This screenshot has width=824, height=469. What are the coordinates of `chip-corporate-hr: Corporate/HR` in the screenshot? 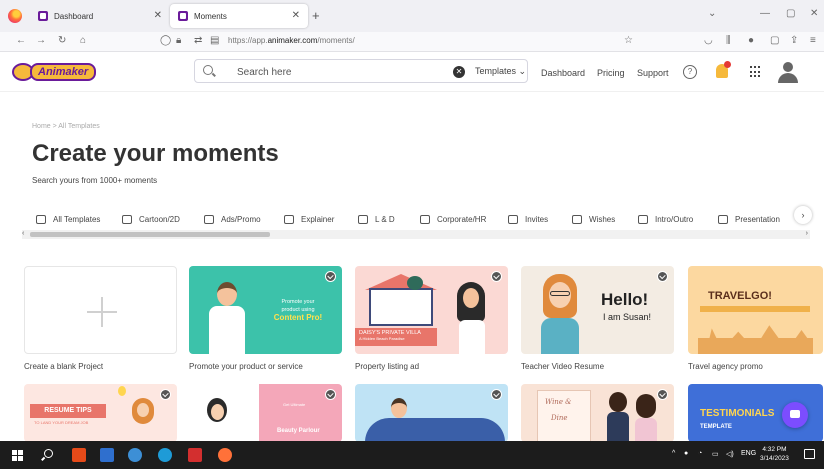 It's located at (453, 219).